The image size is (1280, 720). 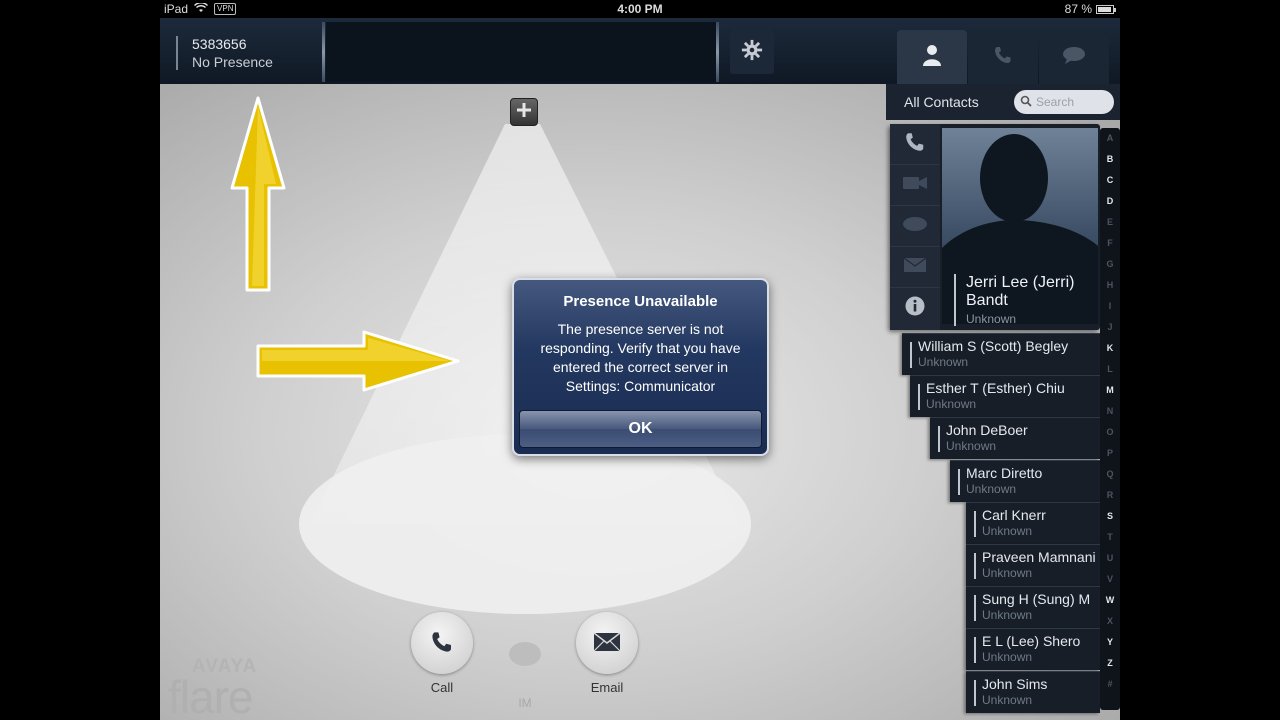 I want to click on contact-video-button, so click(x=915, y=185).